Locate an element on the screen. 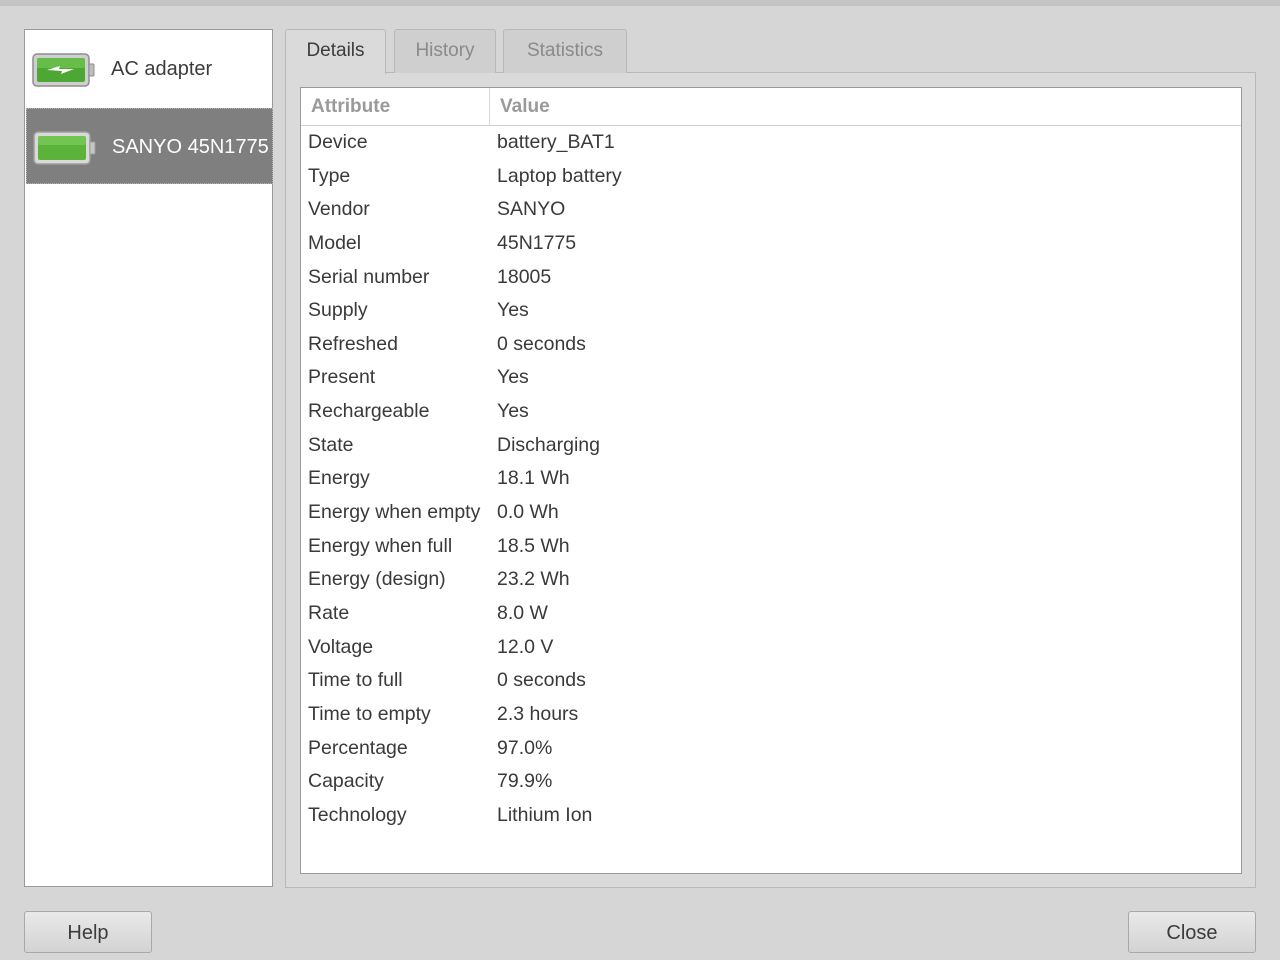  table-row: Present Yes is located at coordinates (771, 379).